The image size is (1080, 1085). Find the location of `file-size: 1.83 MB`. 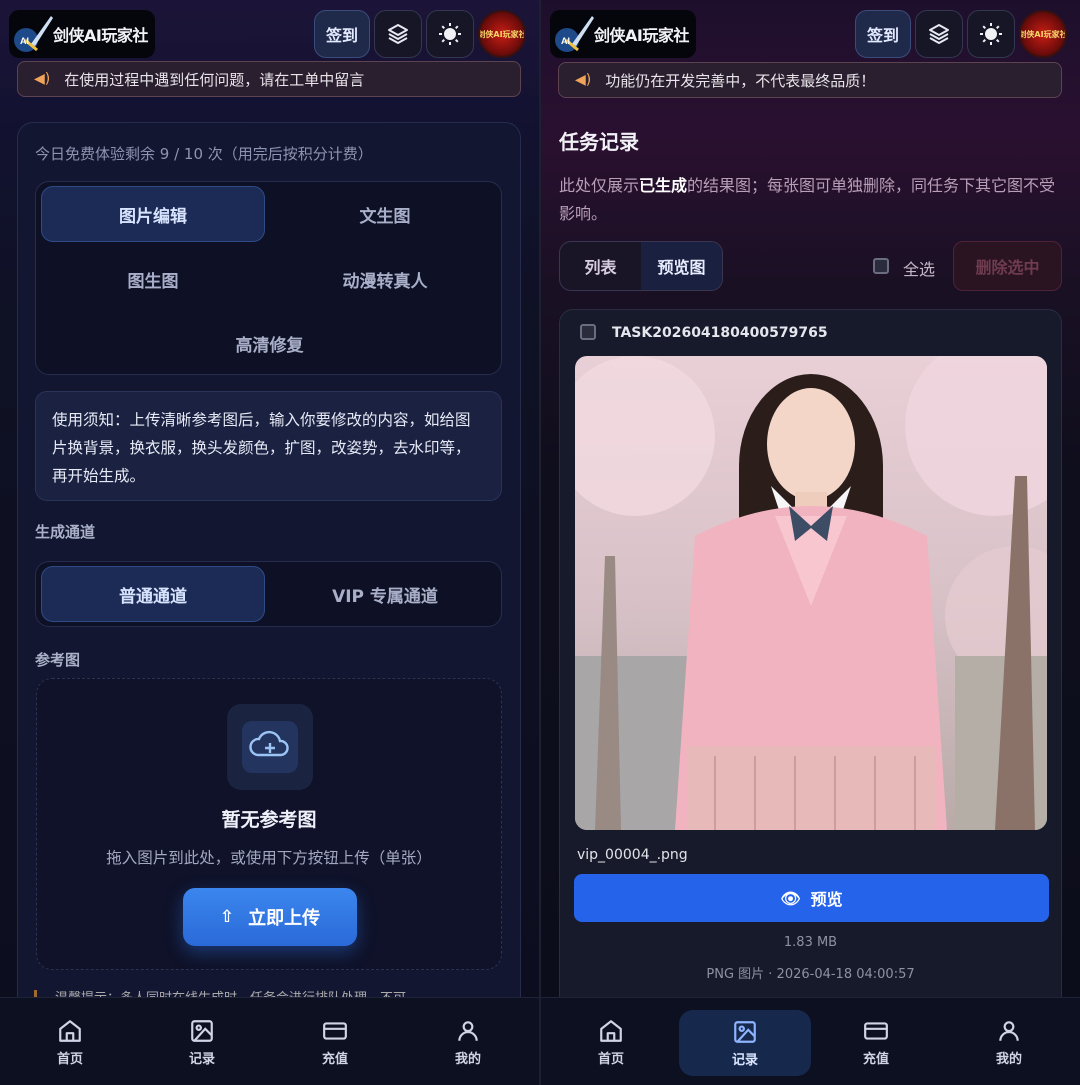

file-size: 1.83 MB is located at coordinates (810, 942).